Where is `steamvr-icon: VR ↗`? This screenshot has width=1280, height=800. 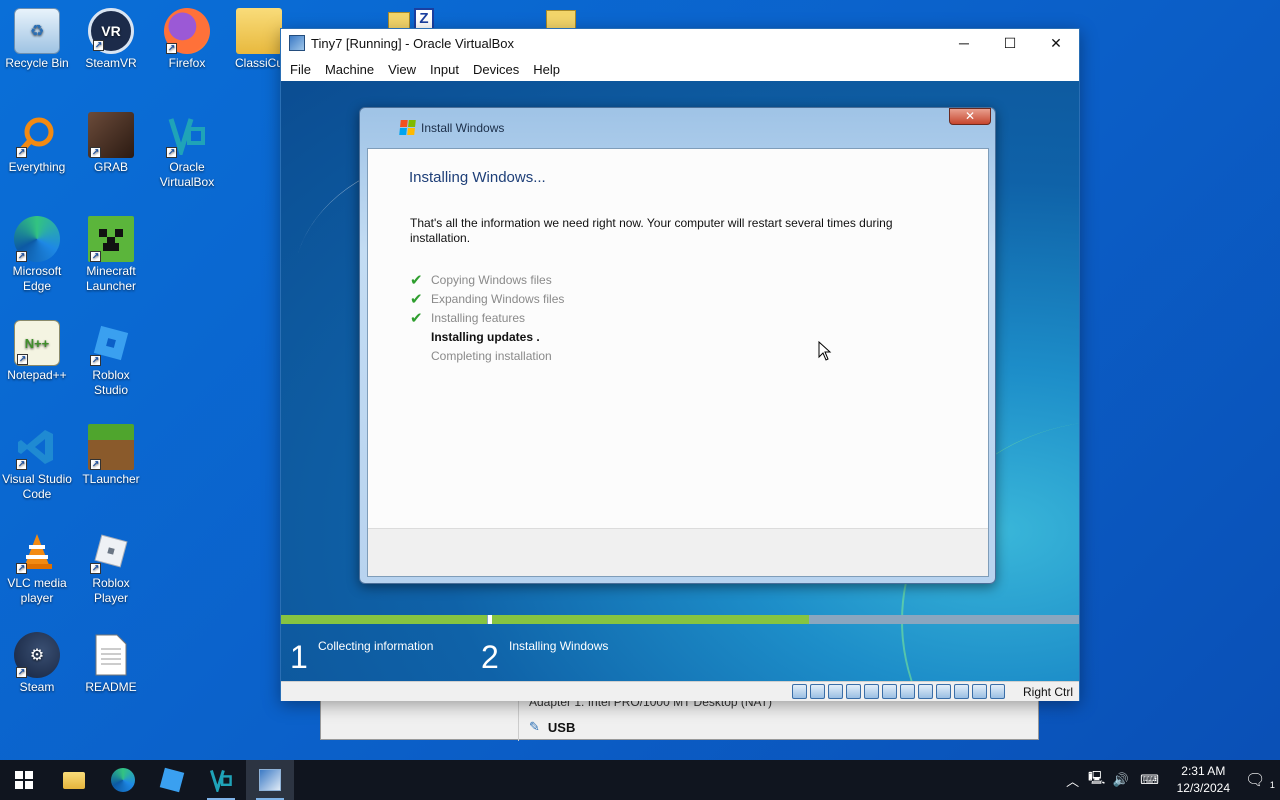
steamvr-icon: VR ↗ is located at coordinates (111, 31).